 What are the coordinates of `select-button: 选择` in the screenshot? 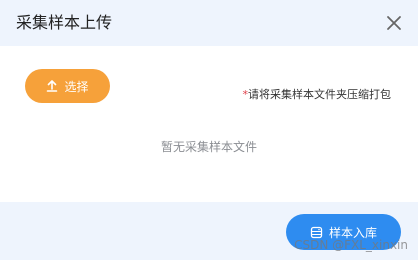 It's located at (67, 86).